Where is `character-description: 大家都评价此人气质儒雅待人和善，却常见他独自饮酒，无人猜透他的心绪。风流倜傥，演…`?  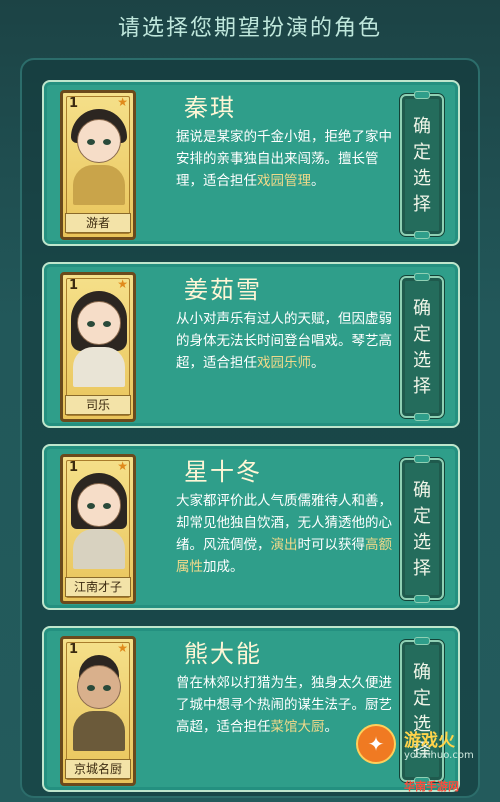 character-description: 大家都评价此人气质儒雅待人和善，却常见他独自饮酒，无人猜透他的心绪。风流倜傥，演… is located at coordinates (284, 534).